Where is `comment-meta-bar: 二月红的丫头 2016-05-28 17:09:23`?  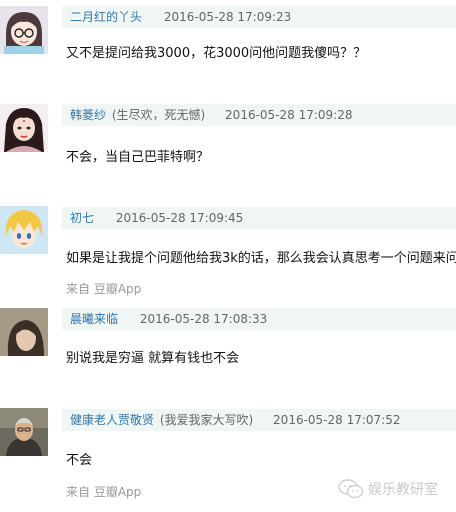
comment-meta-bar: 二月红的丫头 2016-05-28 17:09:23 is located at coordinates (259, 17).